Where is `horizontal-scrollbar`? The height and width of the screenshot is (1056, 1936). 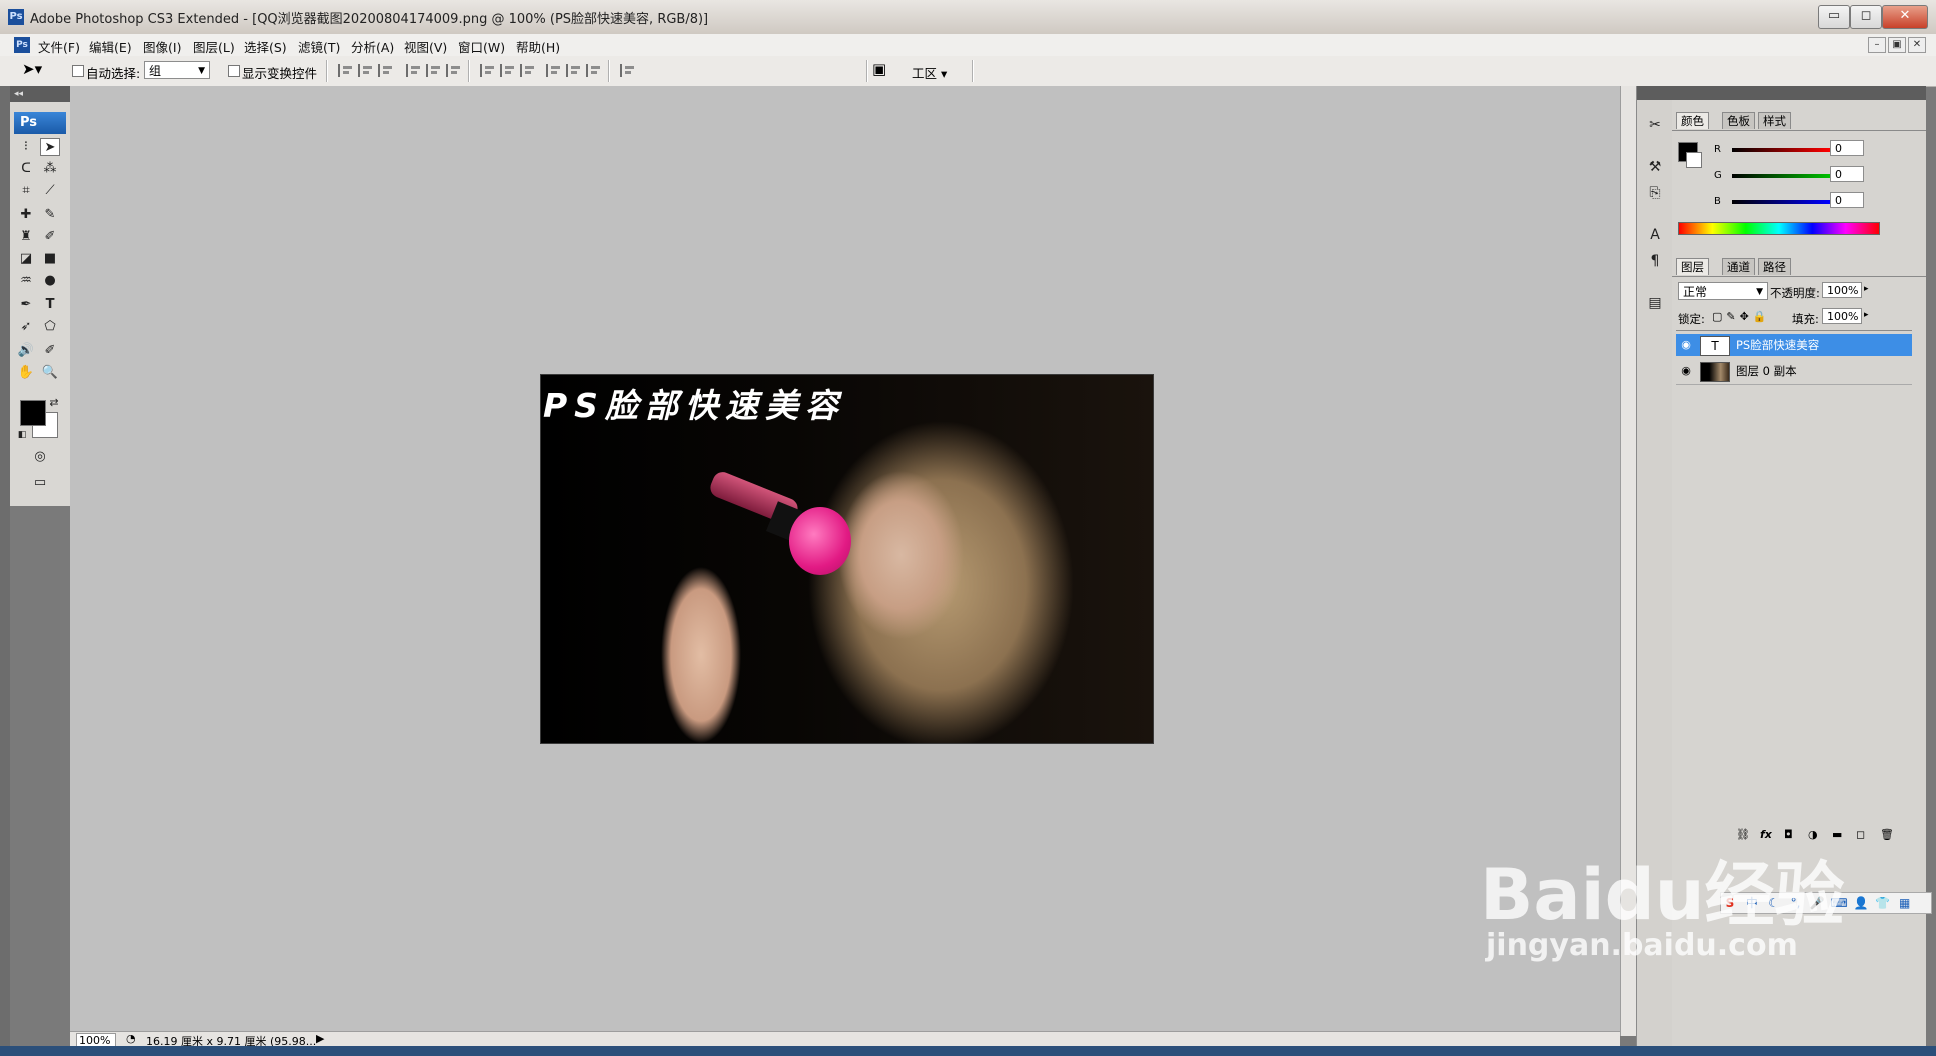
horizontal-scrollbar is located at coordinates (975, 1039).